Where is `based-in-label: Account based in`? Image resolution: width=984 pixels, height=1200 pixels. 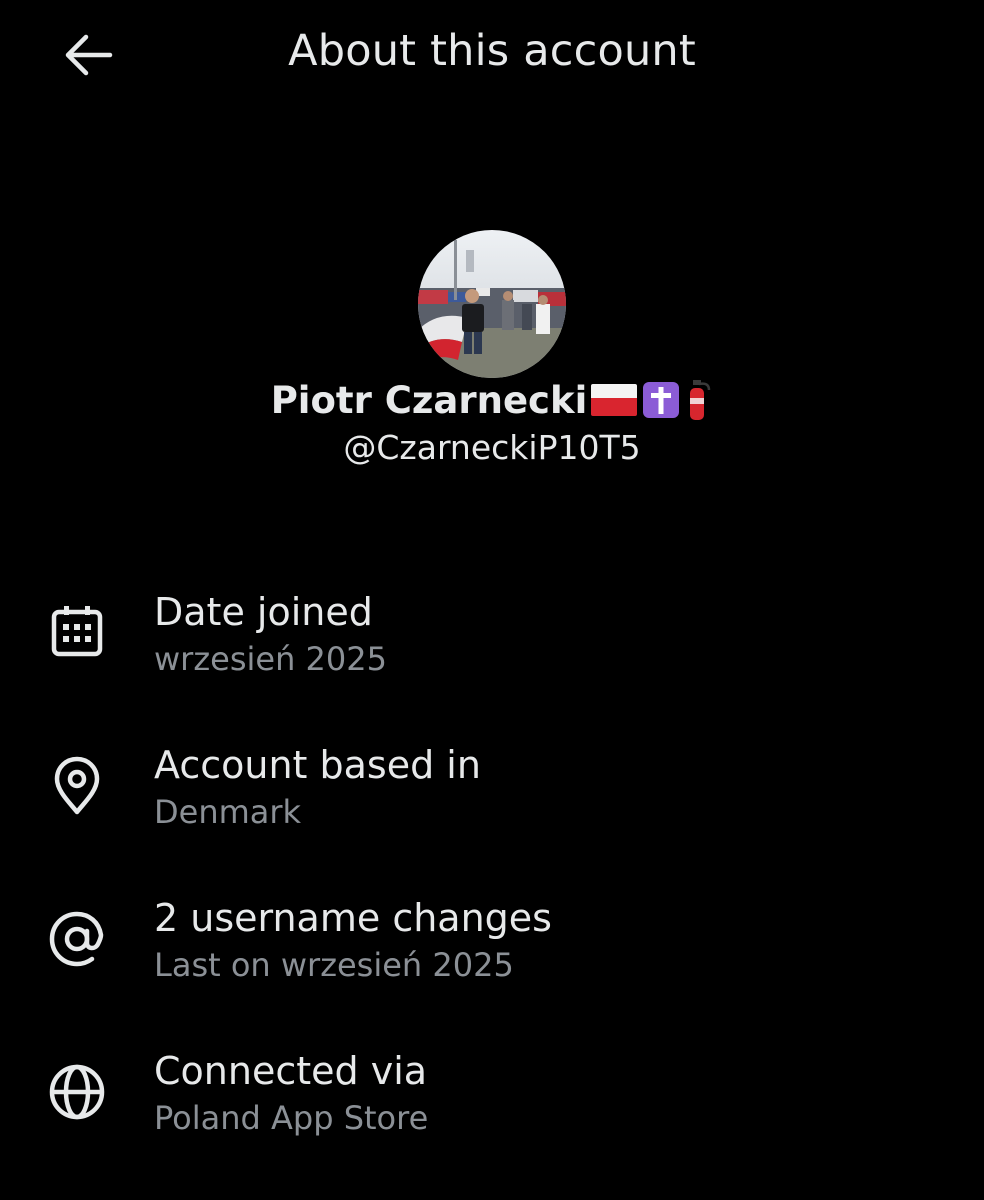 based-in-label: Account based in is located at coordinates (317, 765).